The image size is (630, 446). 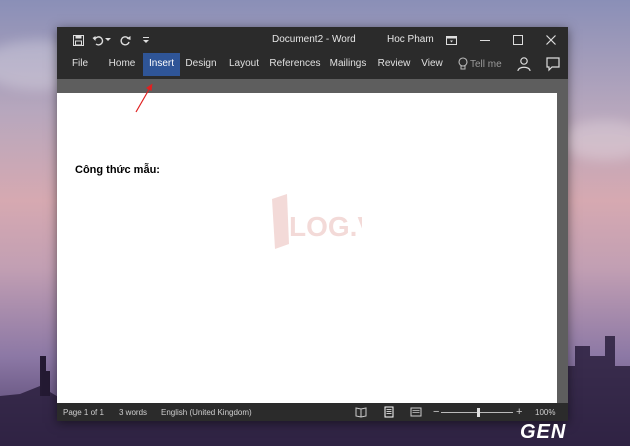 What do you see at coordinates (524, 64) in the screenshot?
I see `share-user-icon` at bounding box center [524, 64].